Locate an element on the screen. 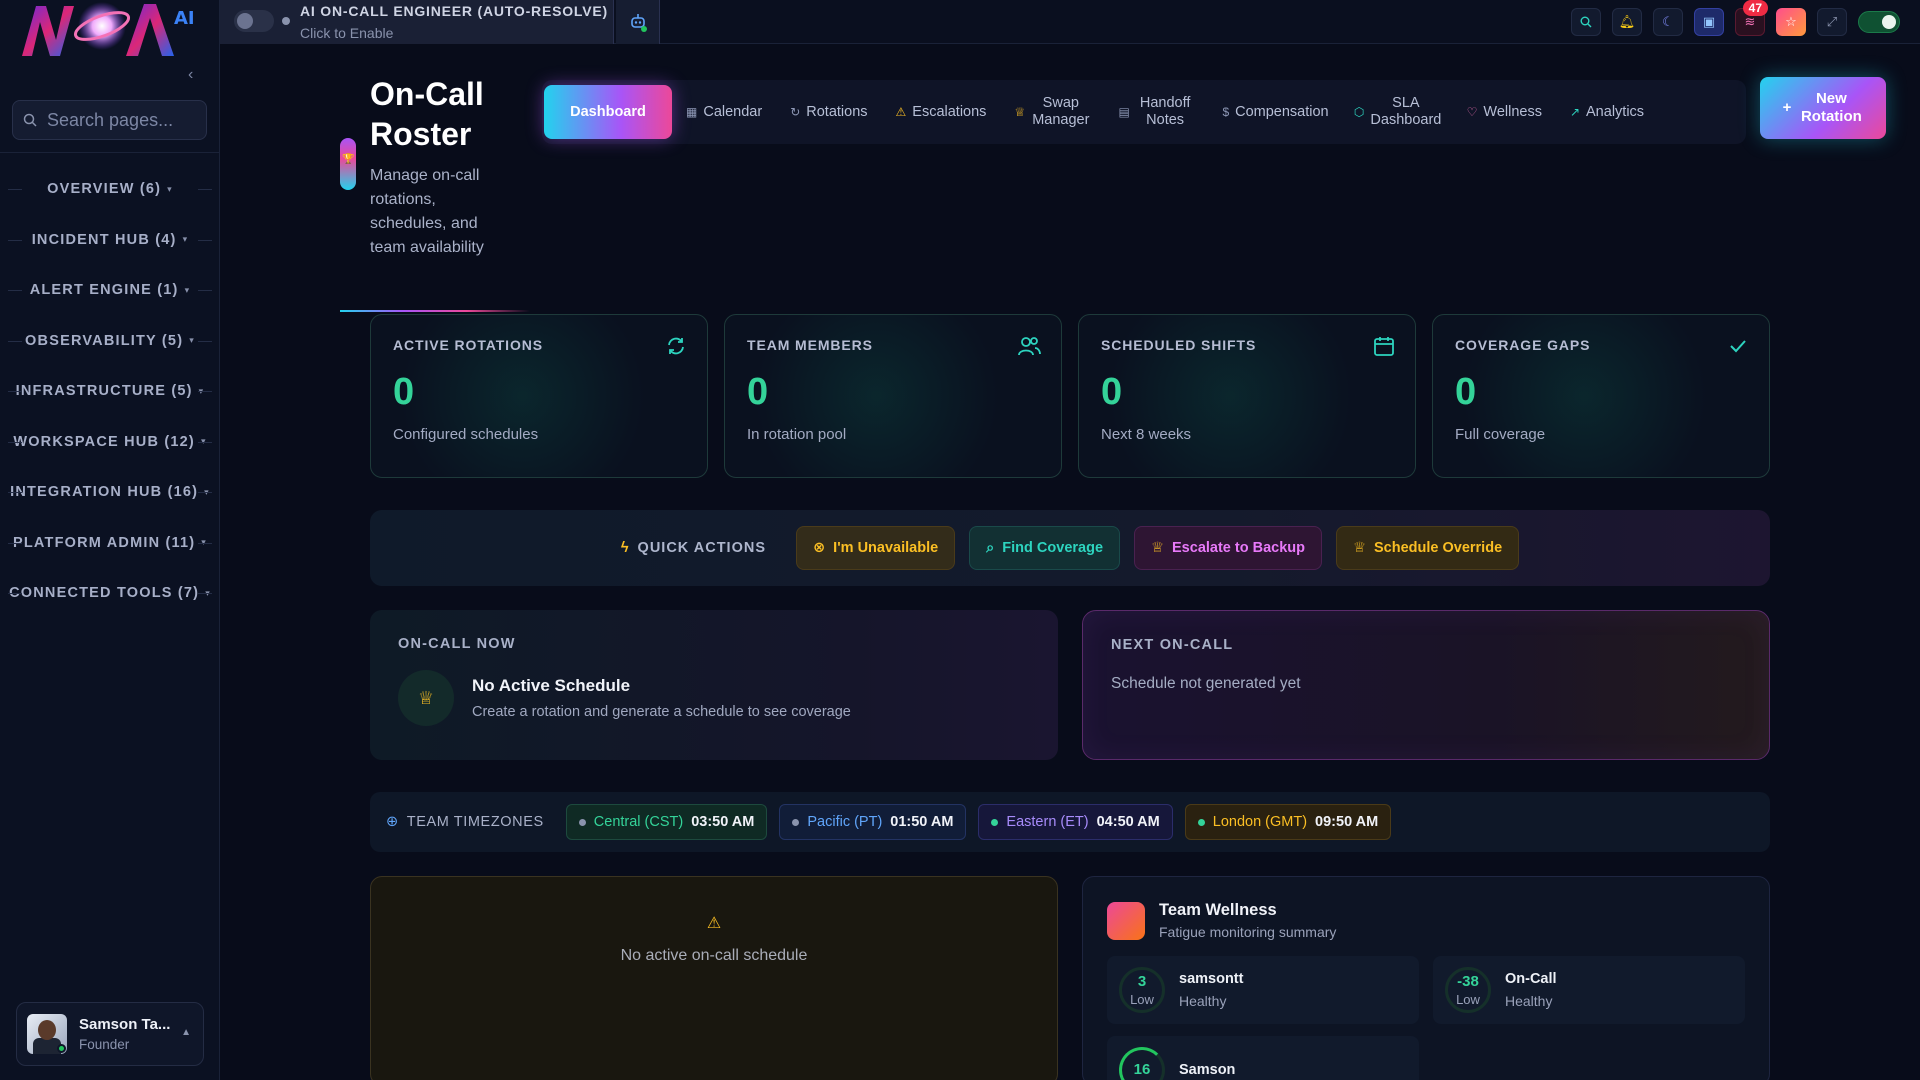 This screenshot has height=1080, width=1920. button-label: Schedule Override is located at coordinates (1438, 548).